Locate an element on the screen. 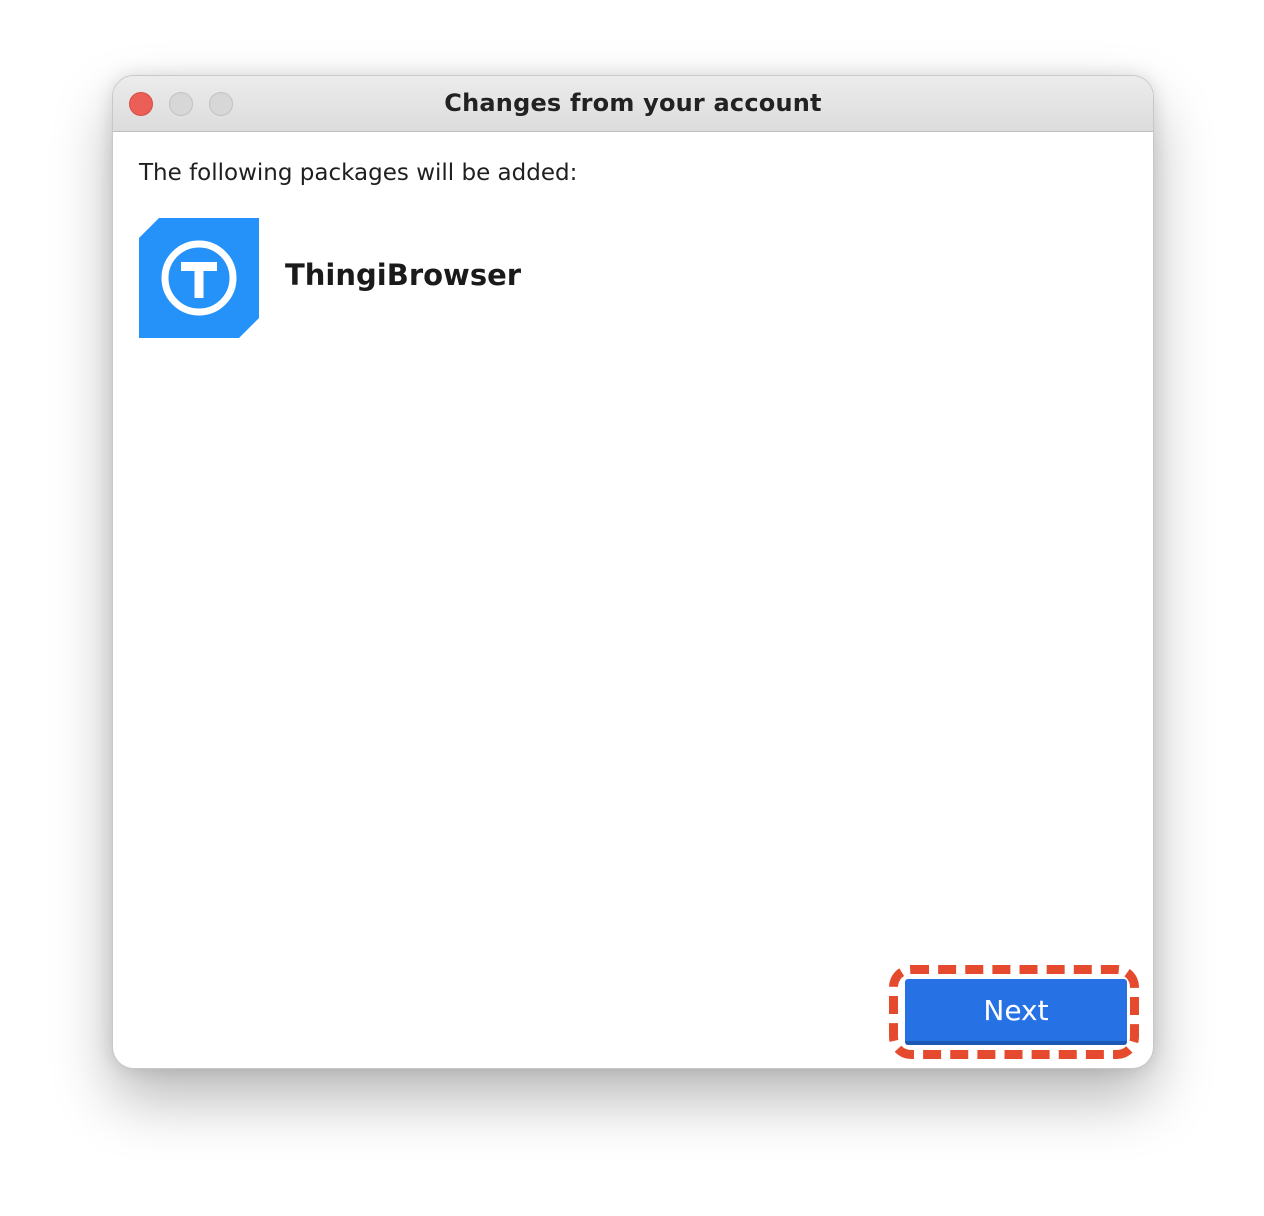  title-bar: Changes from your account is located at coordinates (633, 104).